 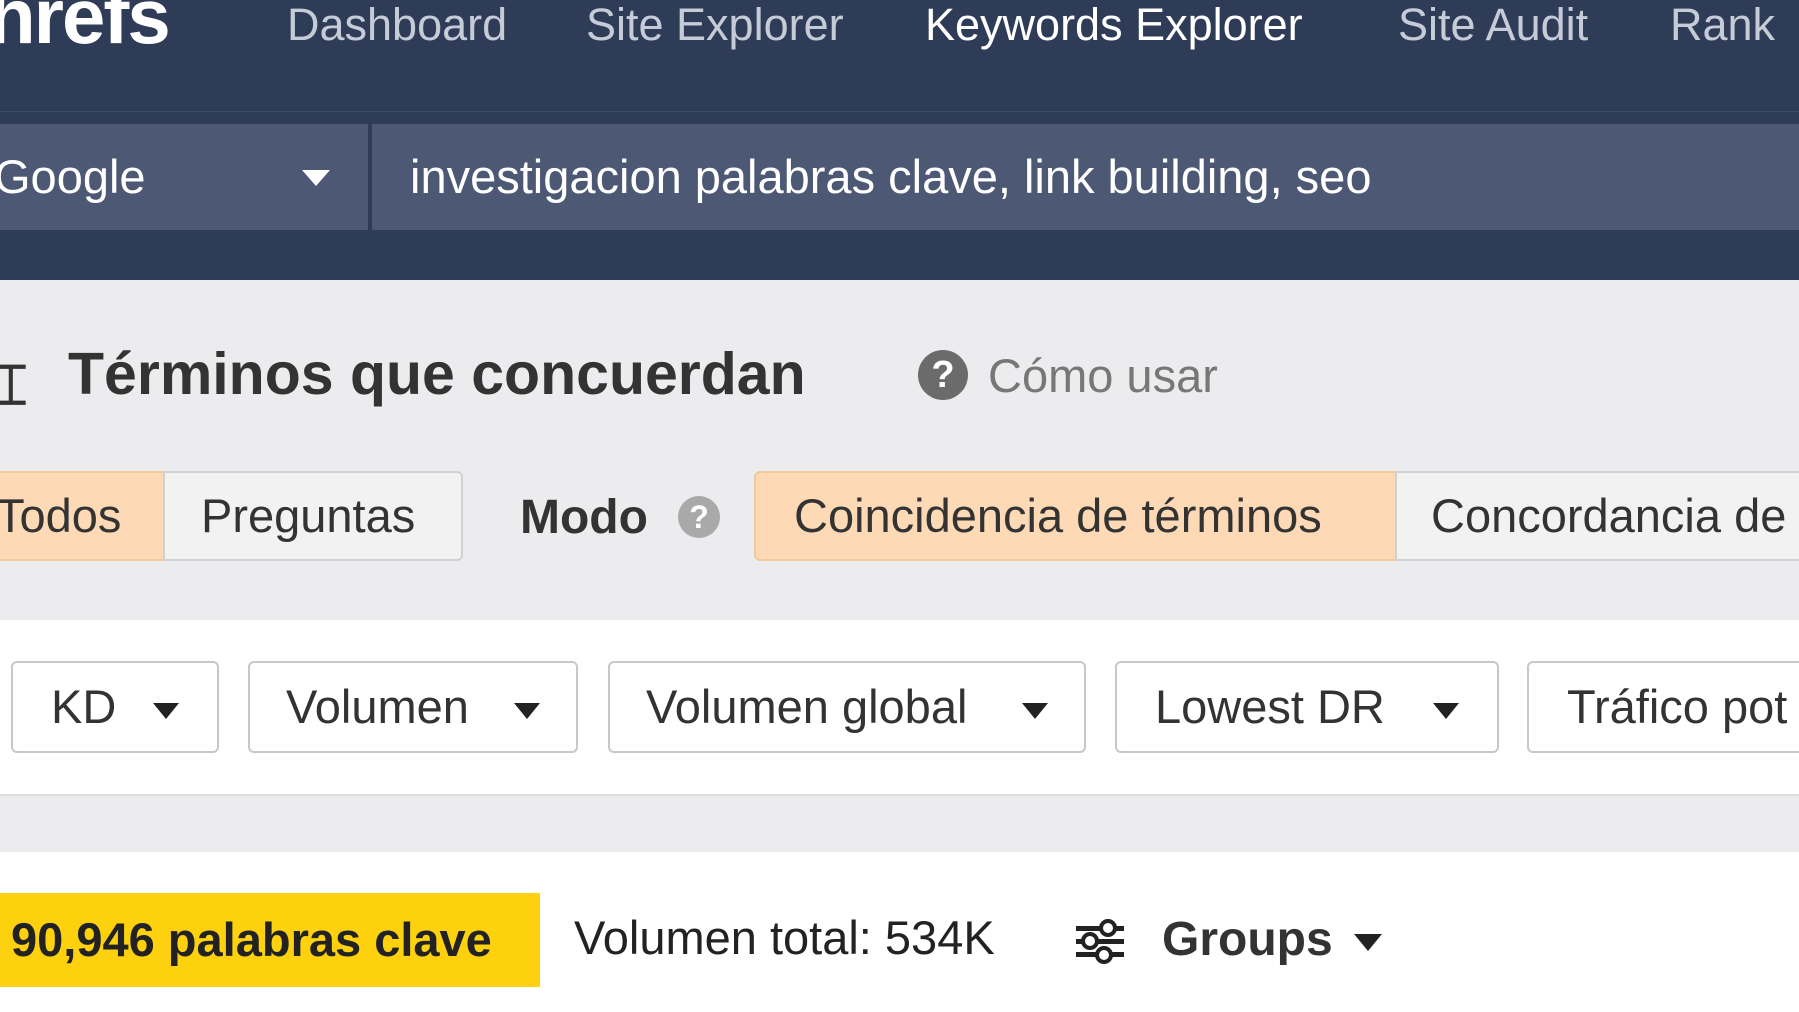 What do you see at coordinates (1722, 26) in the screenshot?
I see `nav-rank-tracker: Rank` at bounding box center [1722, 26].